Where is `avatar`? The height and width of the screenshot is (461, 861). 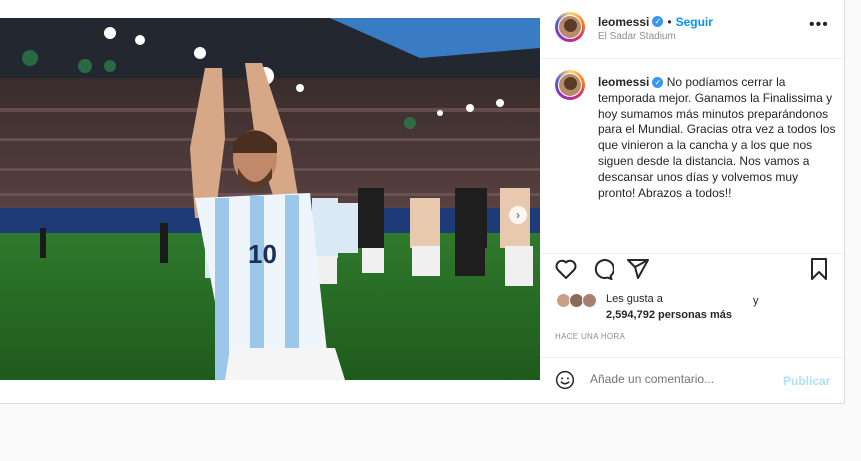
avatar is located at coordinates (570, 27).